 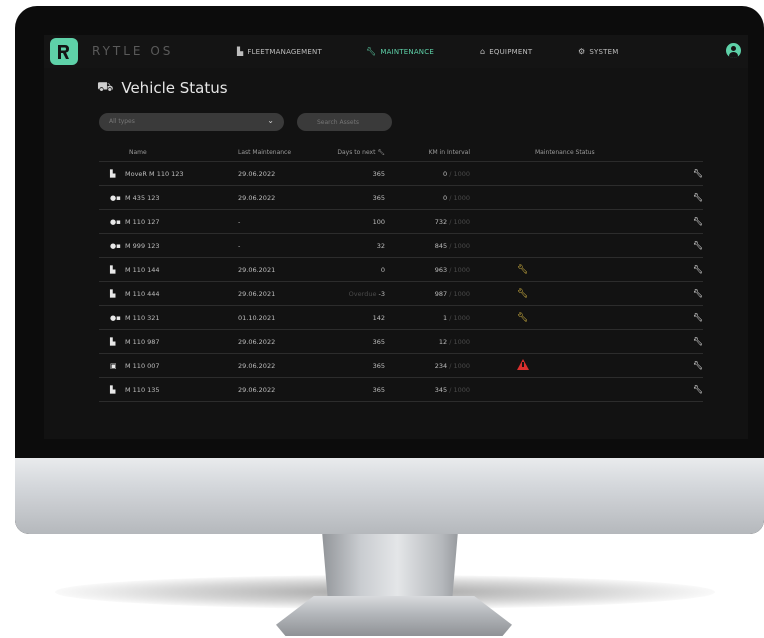 I want to click on logo-icon, so click(x=64, y=51).